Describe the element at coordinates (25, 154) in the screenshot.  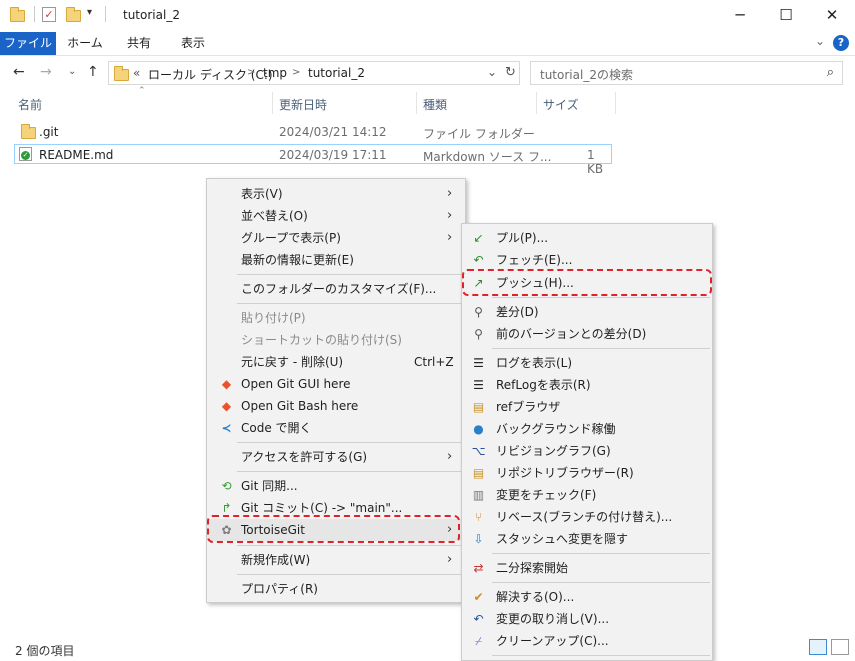
I see `file-icon: ✓` at that location.